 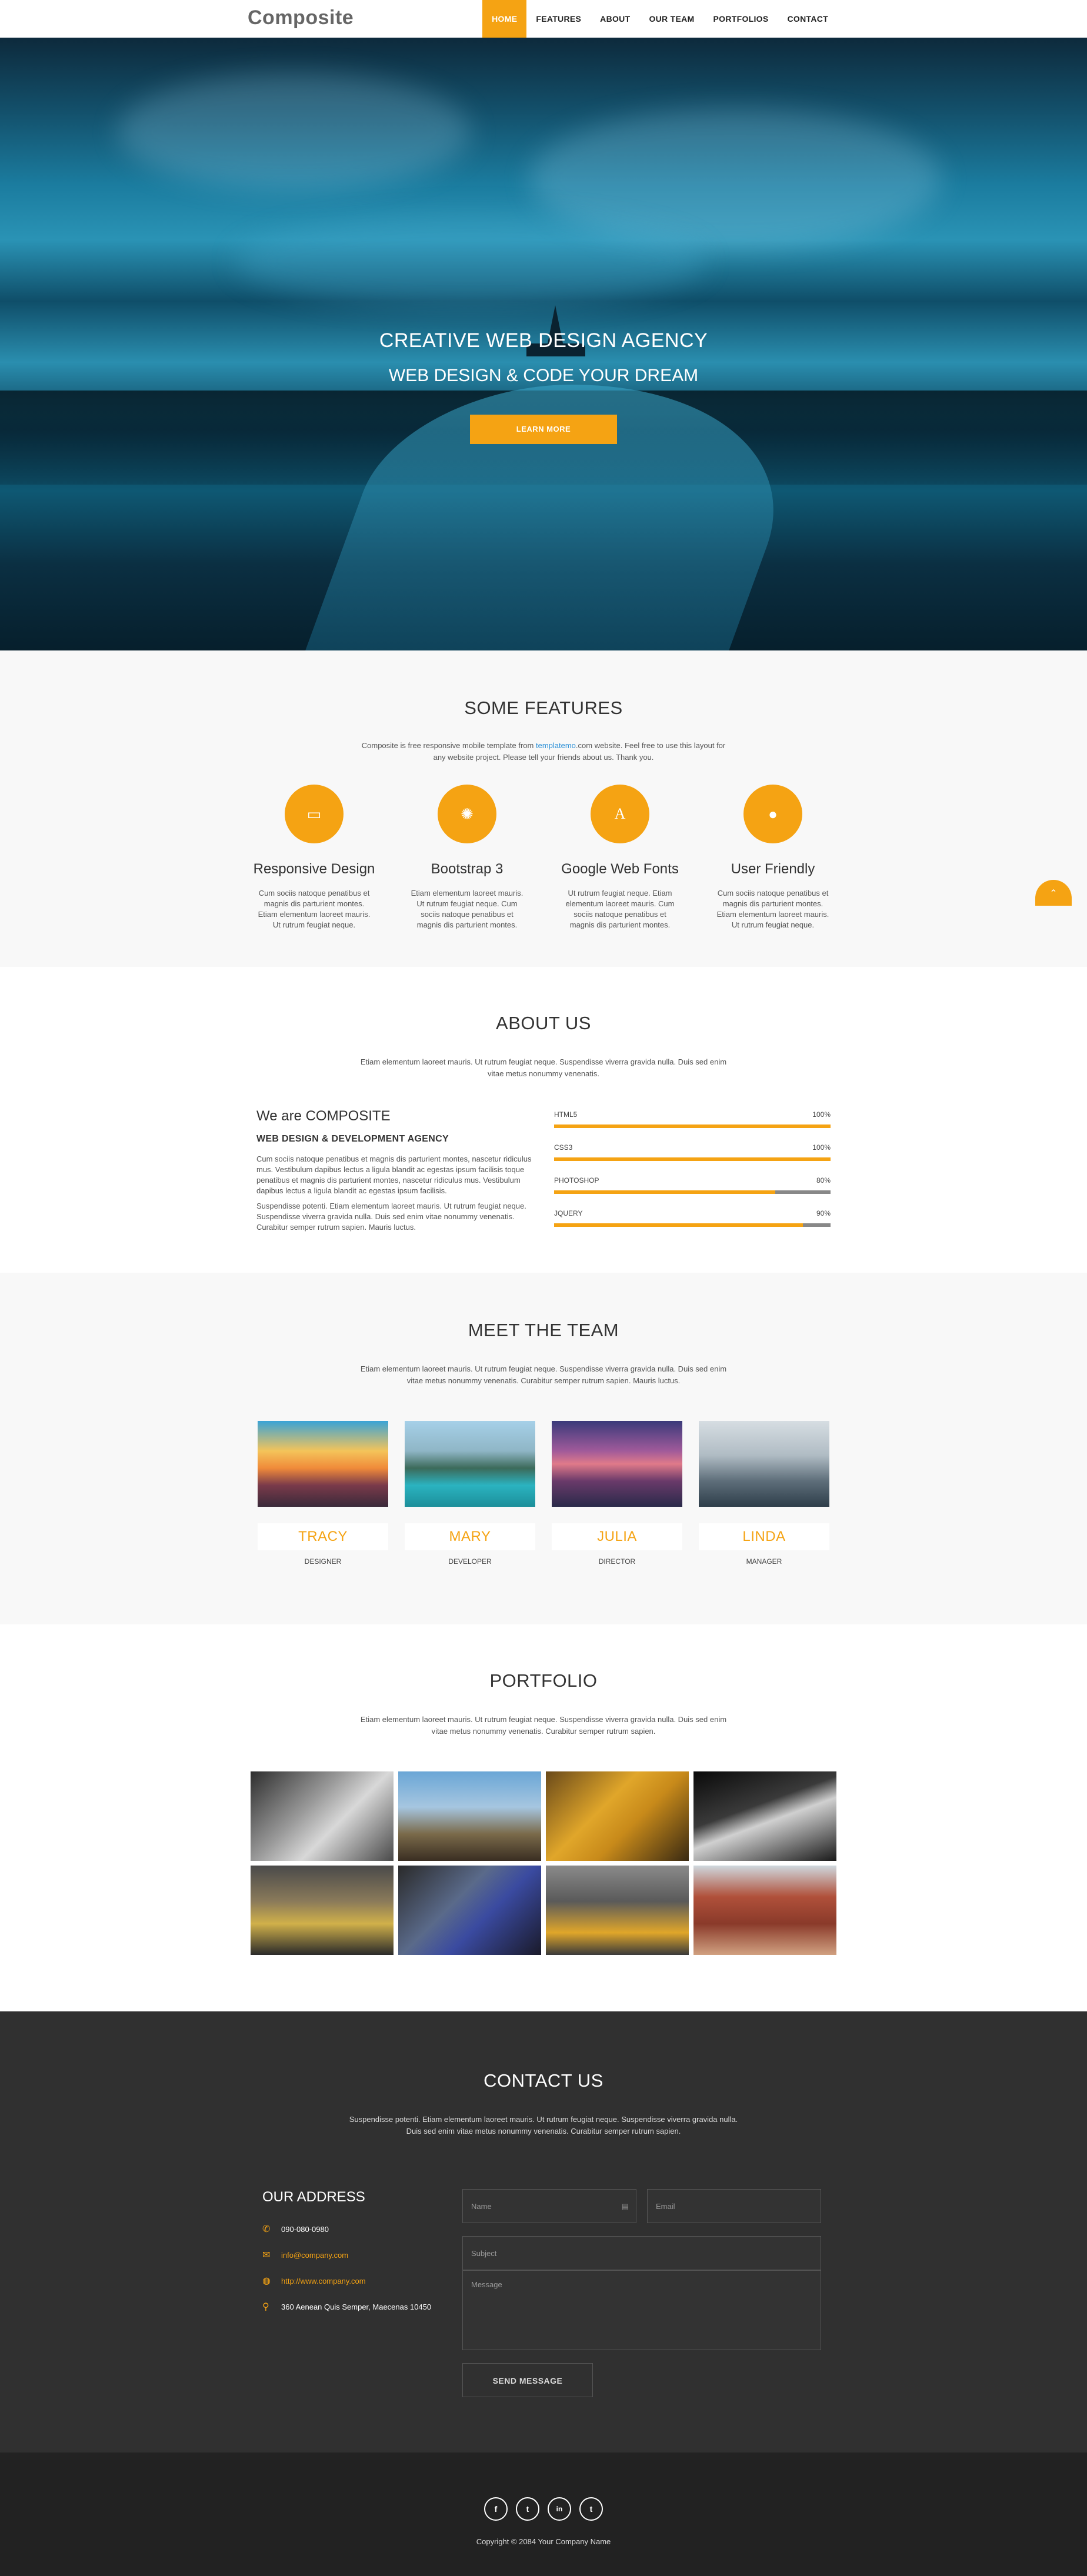 What do you see at coordinates (543, 340) in the screenshot?
I see `hero-title: CREATIVE WEB DESIGN AGENCY` at bounding box center [543, 340].